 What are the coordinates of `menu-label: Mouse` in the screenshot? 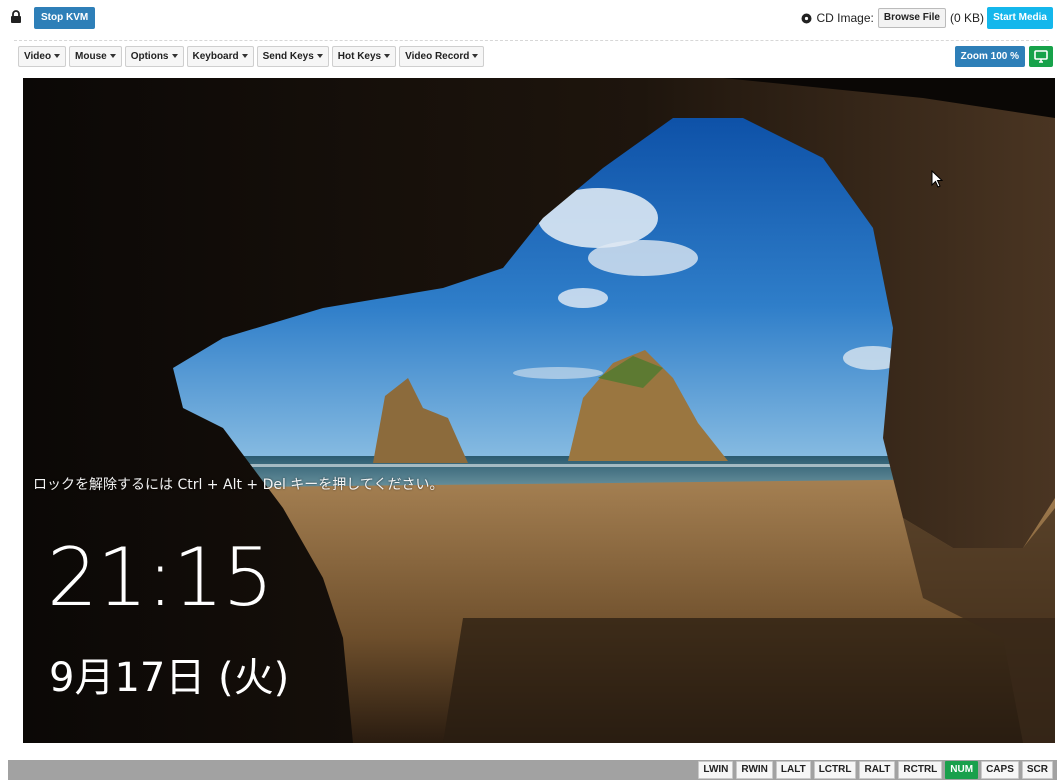 It's located at (91, 56).